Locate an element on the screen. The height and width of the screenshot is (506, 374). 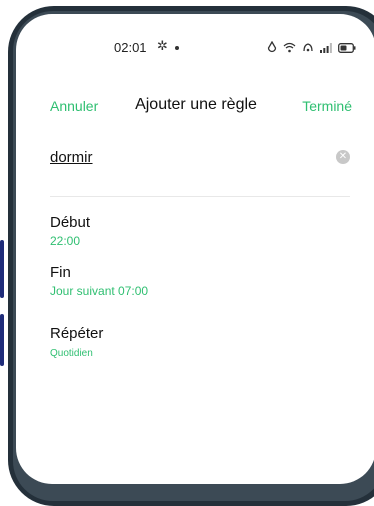
rule-name-field: dormir ✕ is located at coordinates (200, 160).